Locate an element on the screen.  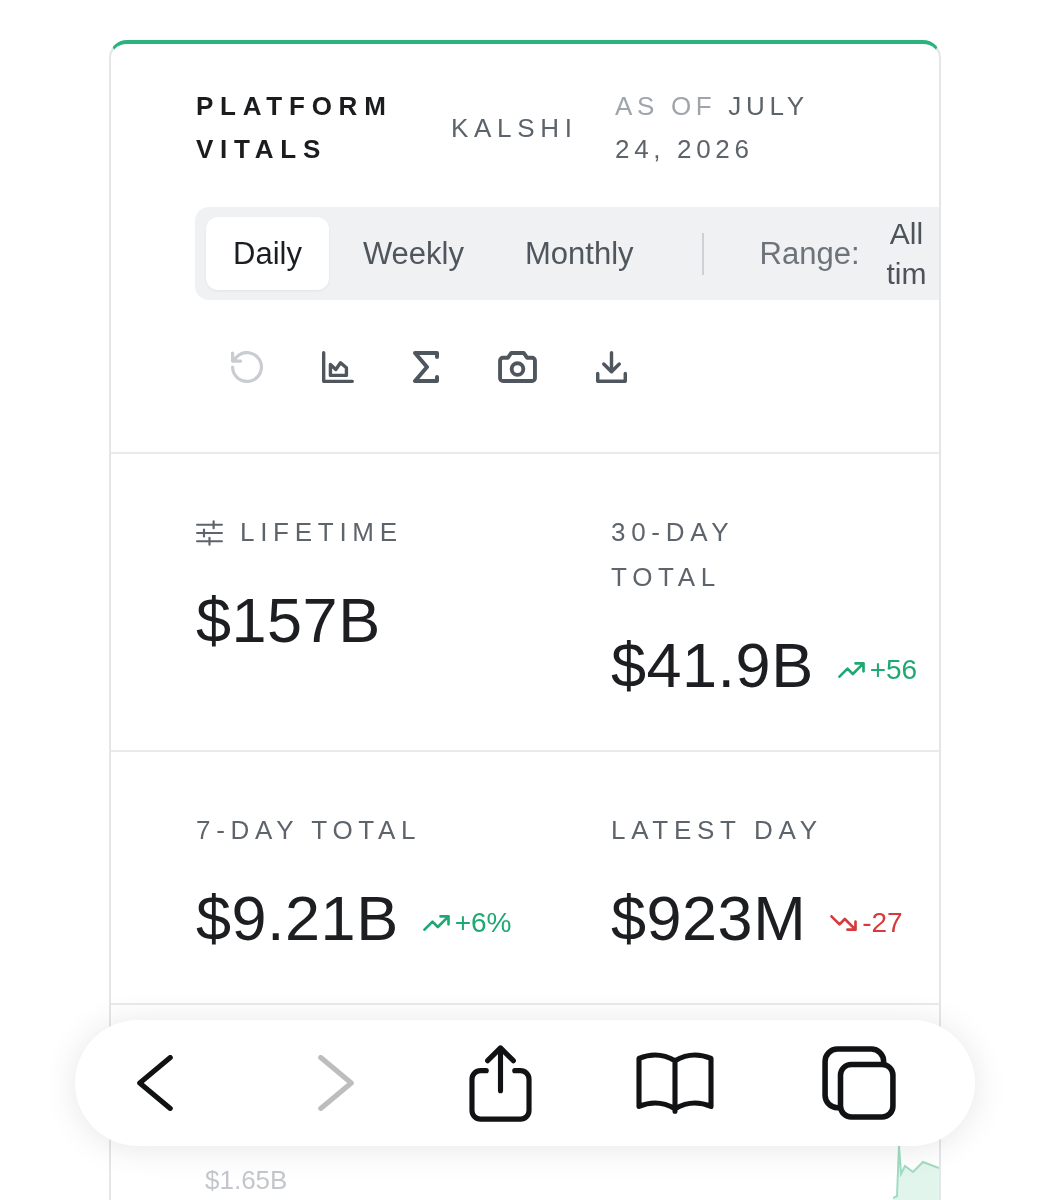
change-percent: -27 is located at coordinates (882, 923).